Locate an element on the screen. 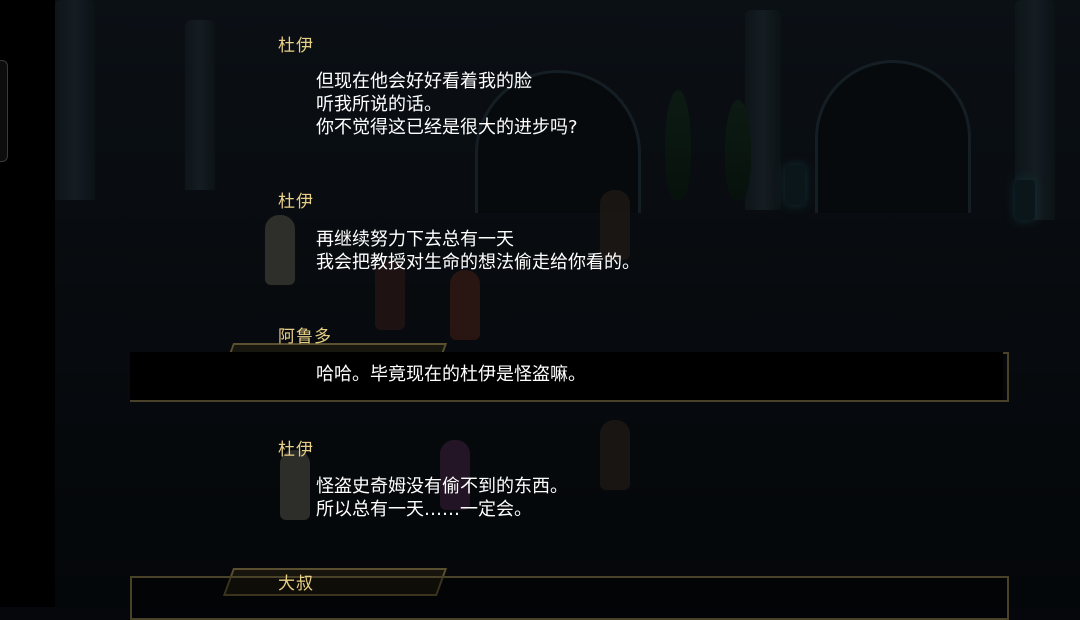 This screenshot has width=1080, height=620. dialog-line: 听我所说的话。 is located at coordinates (379, 104).